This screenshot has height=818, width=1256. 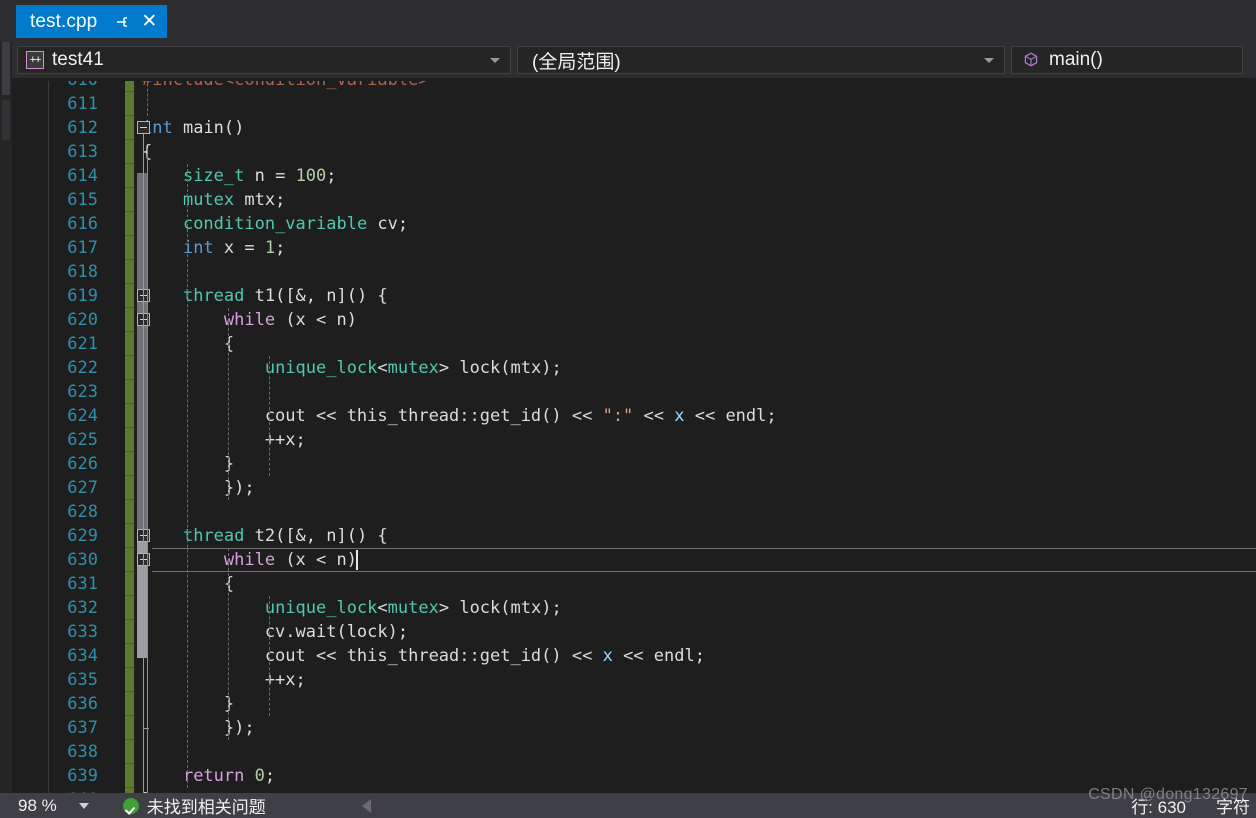 What do you see at coordinates (366, 805) in the screenshot?
I see `scroll-left-arrow-icon` at bounding box center [366, 805].